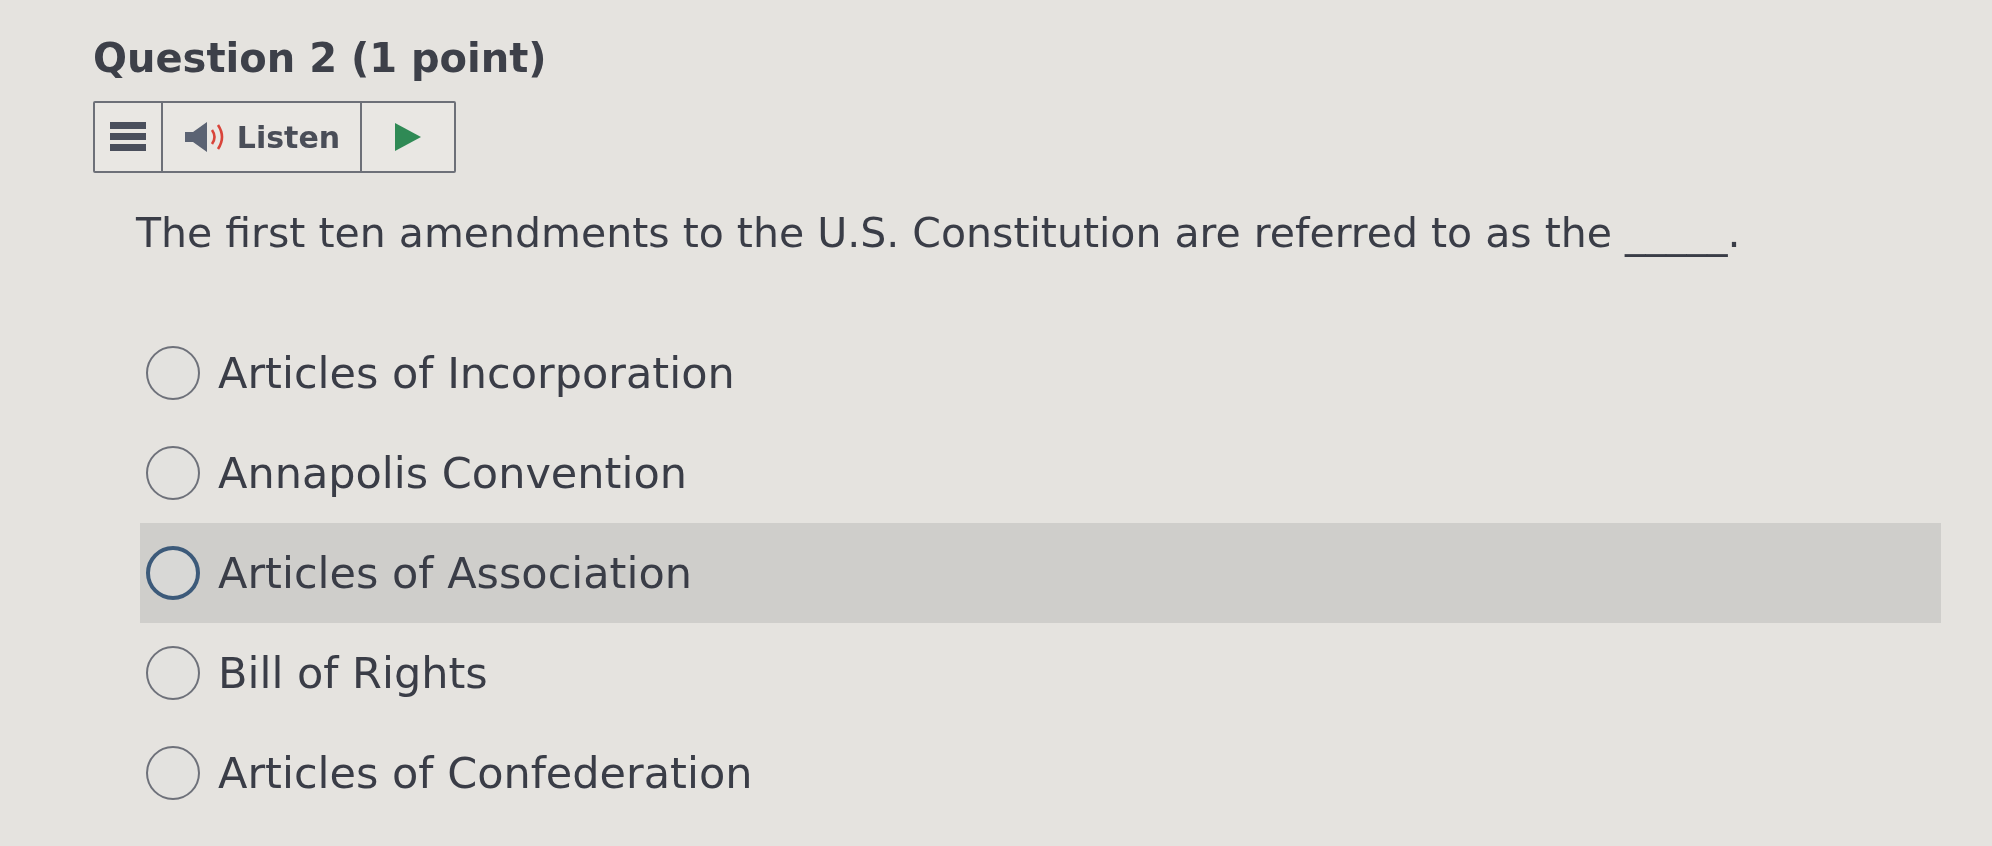 The image size is (1992, 846). I want to click on option-label: Articles of Association, so click(455, 573).